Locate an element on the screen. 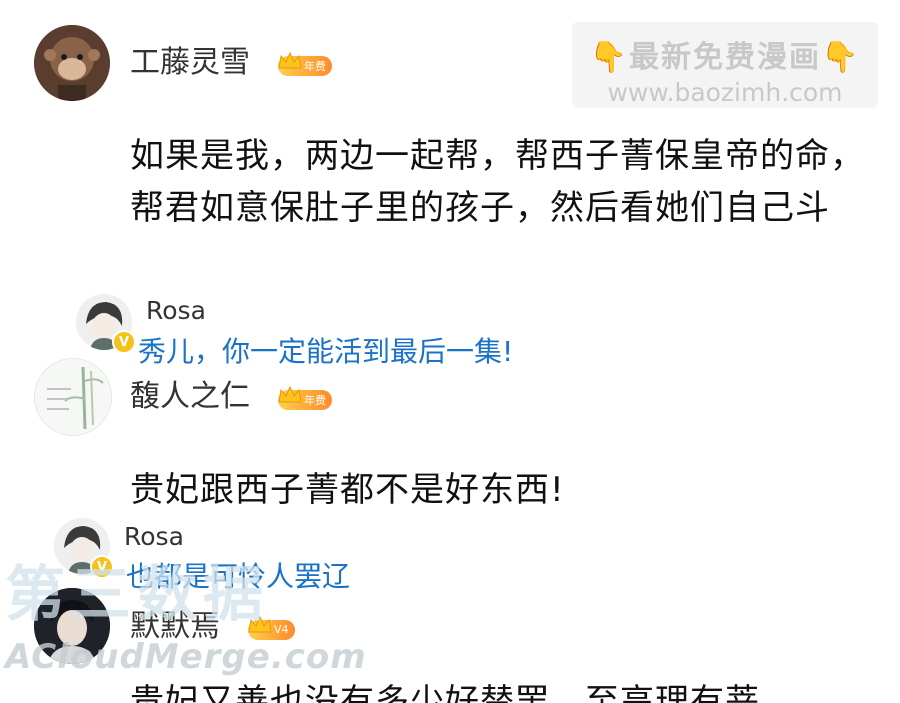 The width and height of the screenshot is (900, 703). comment-text: 贵妃跟西子菁都不是好东西! is located at coordinates (347, 490).